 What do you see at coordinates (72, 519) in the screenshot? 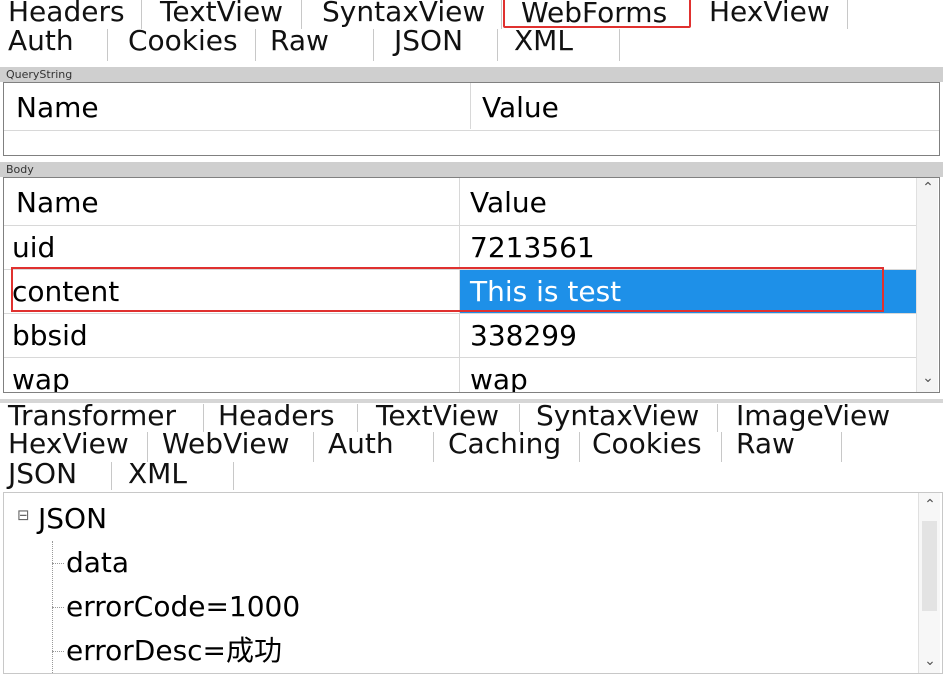
I see `tree-root-node: JSON` at bounding box center [72, 519].